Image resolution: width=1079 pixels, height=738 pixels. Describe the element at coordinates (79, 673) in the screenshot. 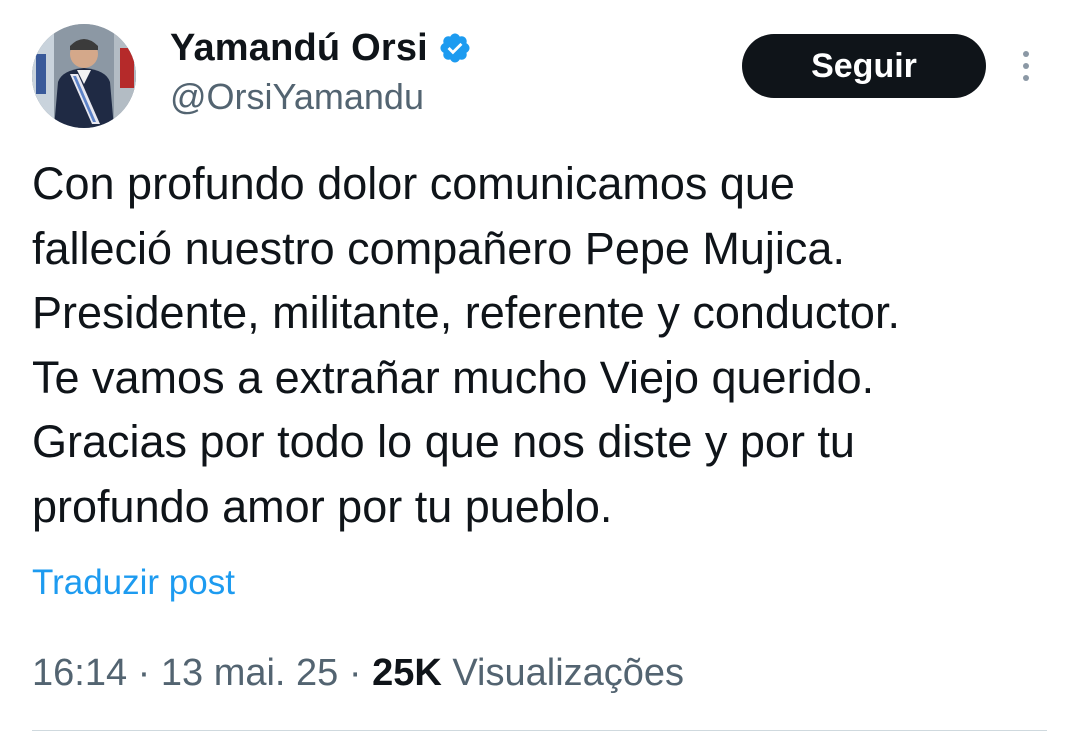

I see `tweet-time: 16:14` at that location.